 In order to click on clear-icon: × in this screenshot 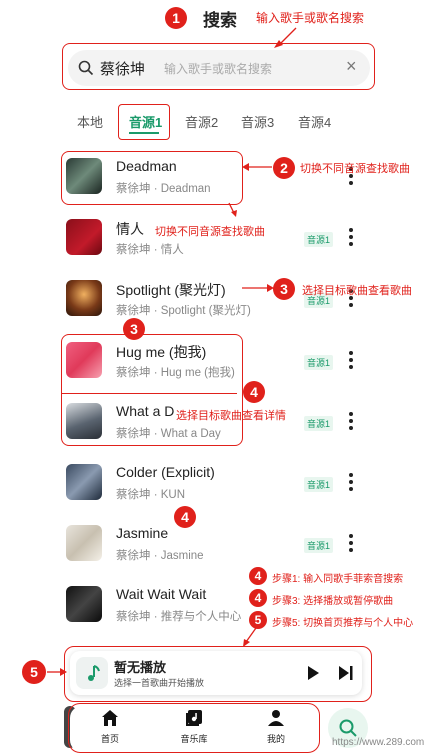, I will do `click(351, 66)`.